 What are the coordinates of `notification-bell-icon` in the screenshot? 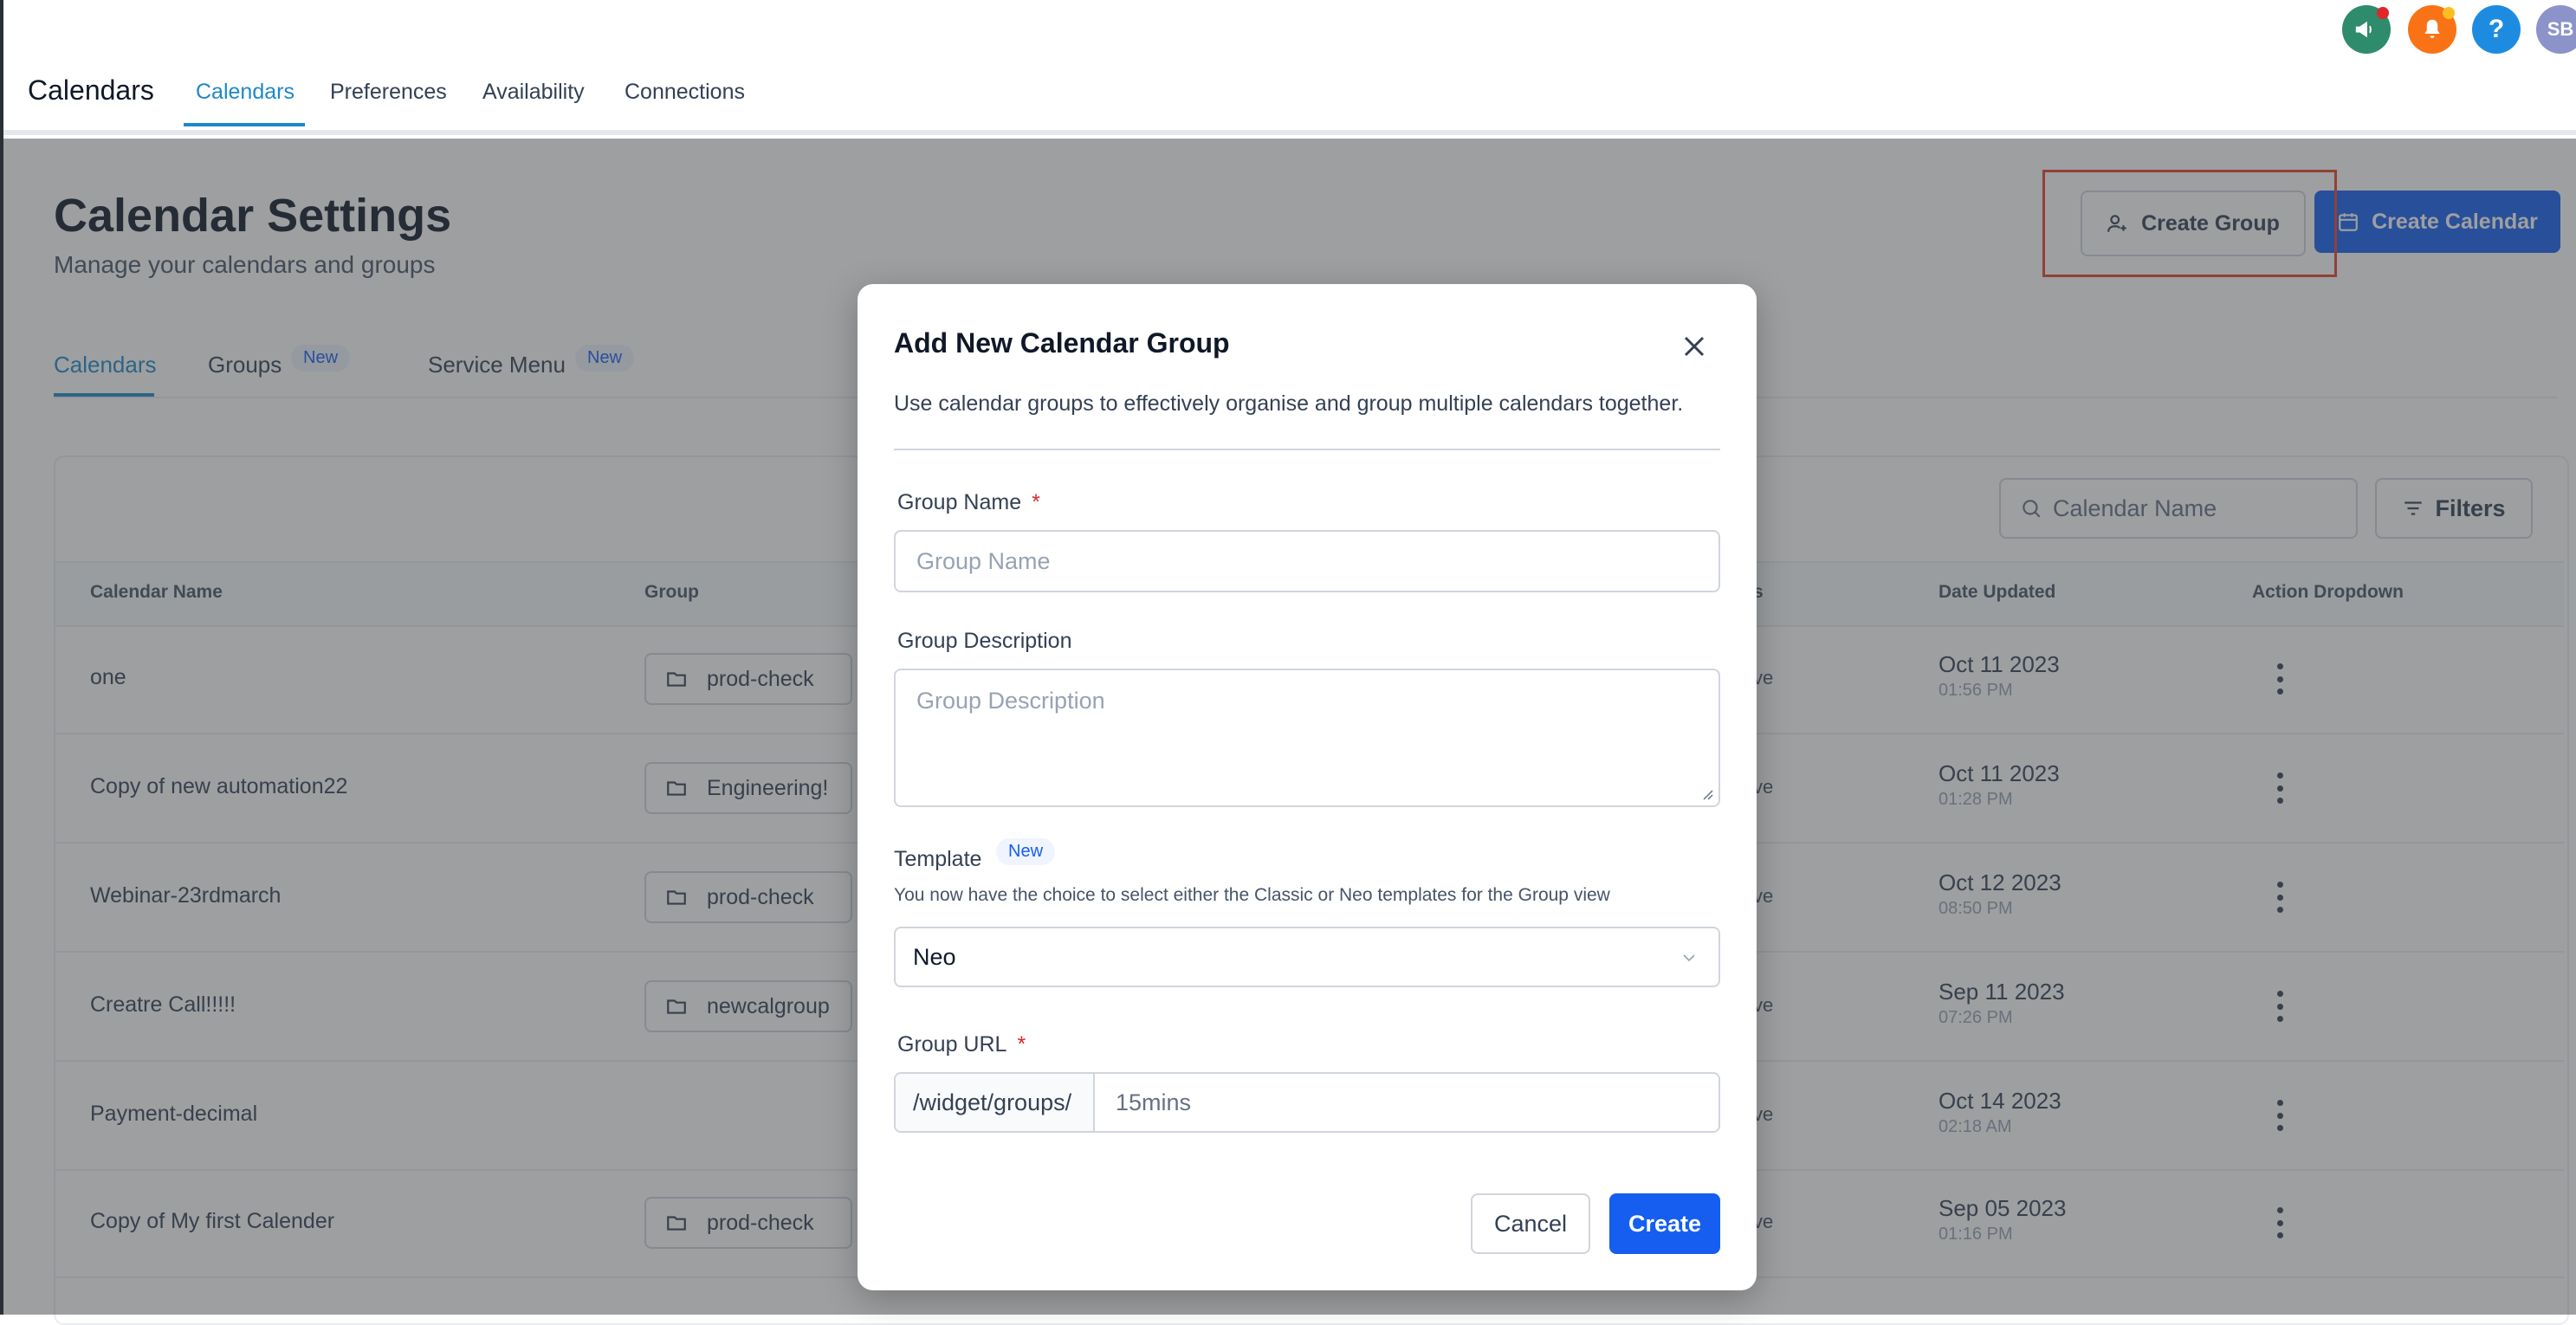 It's located at (2432, 30).